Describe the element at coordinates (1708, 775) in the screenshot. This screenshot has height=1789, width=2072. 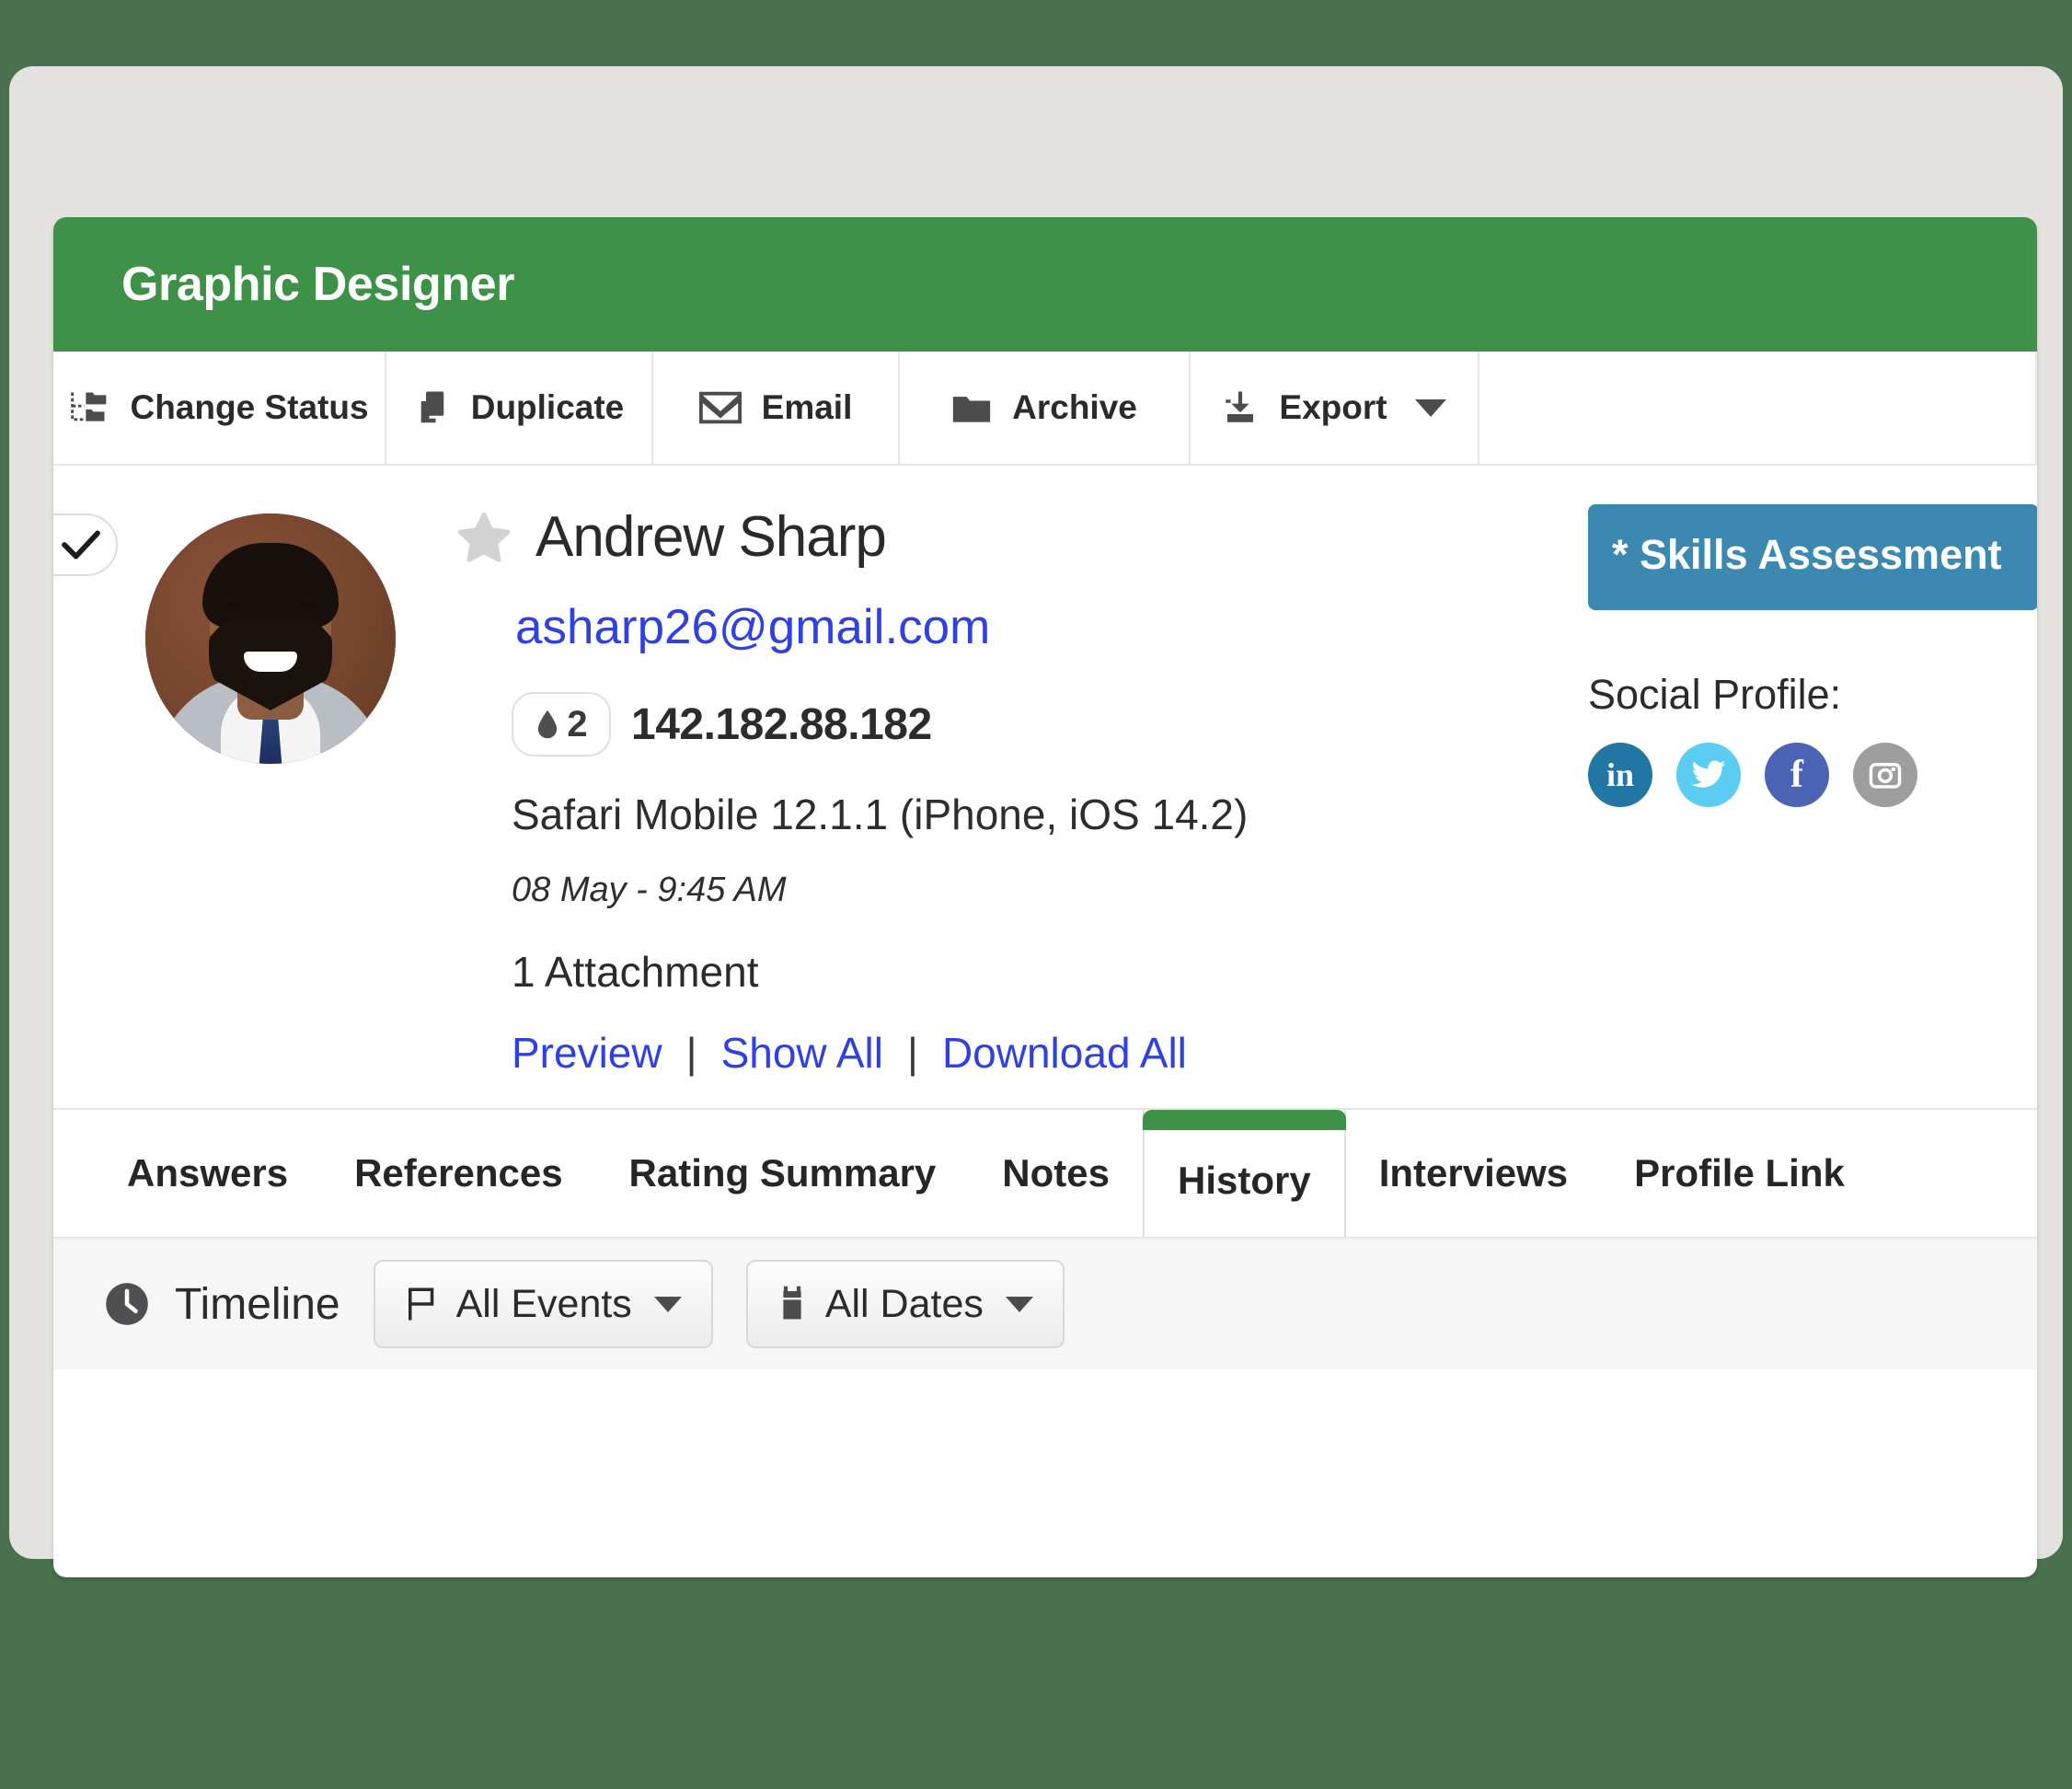
I see `twitter-icon` at that location.